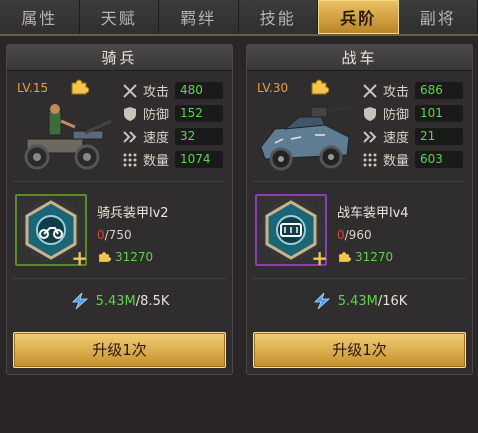 This screenshot has width=478, height=433. Describe the element at coordinates (438, 17) in the screenshot. I see `tab-lieutenant: 副将` at that location.